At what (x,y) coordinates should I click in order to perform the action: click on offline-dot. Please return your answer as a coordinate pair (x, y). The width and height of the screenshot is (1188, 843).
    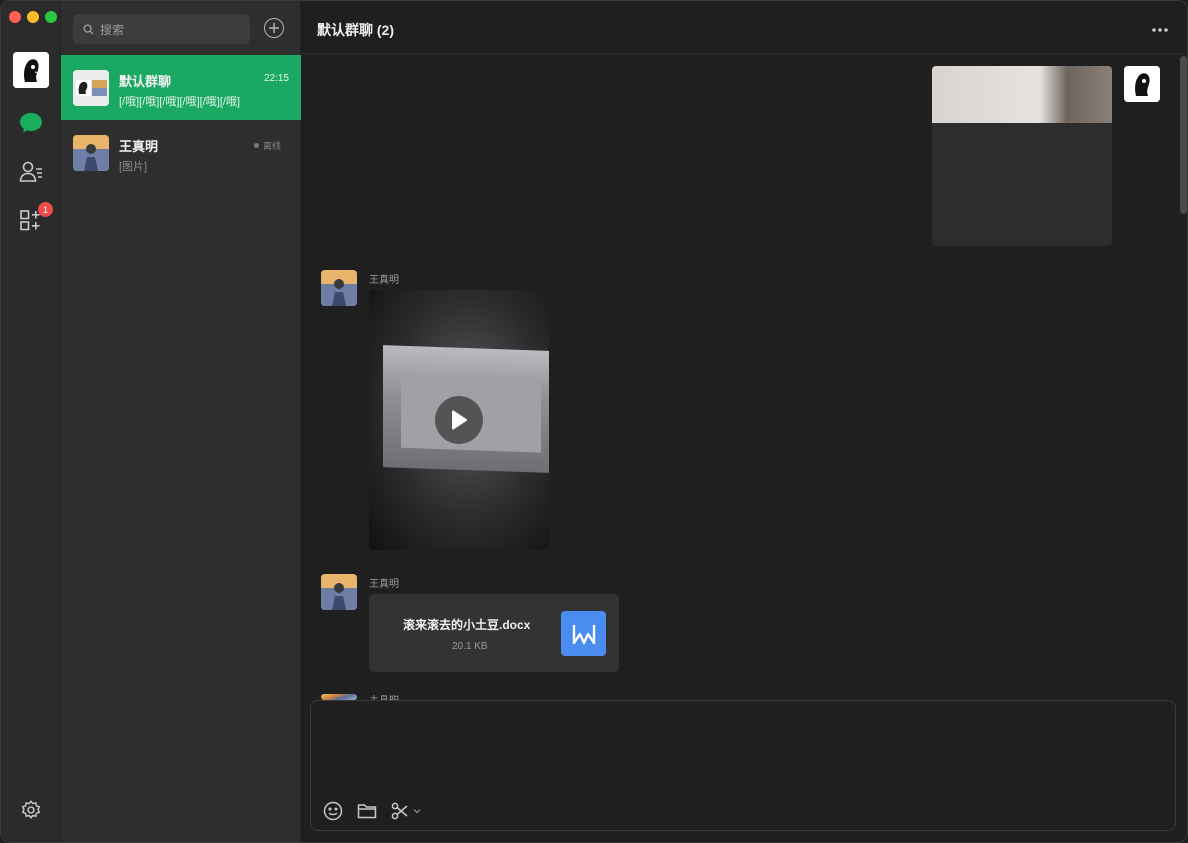
    Looking at the image, I should click on (256, 145).